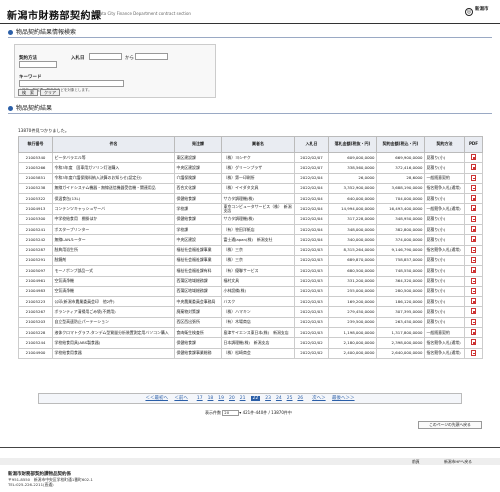 This screenshot has width=500, height=492. Describe the element at coordinates (113, 353) in the screenshot. I see `item-name: 学校給食用食器` at that location.